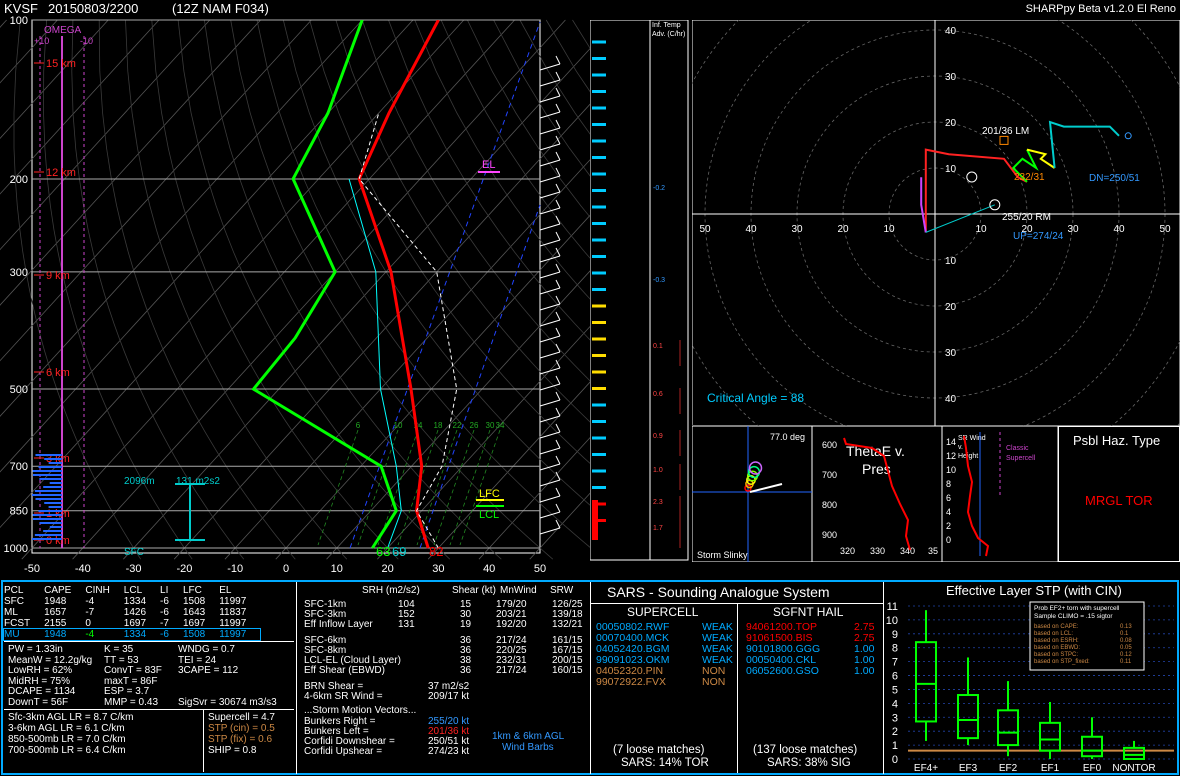  Describe the element at coordinates (1119, 229) in the screenshot. I see `hodograph-x-tick: 40` at that location.